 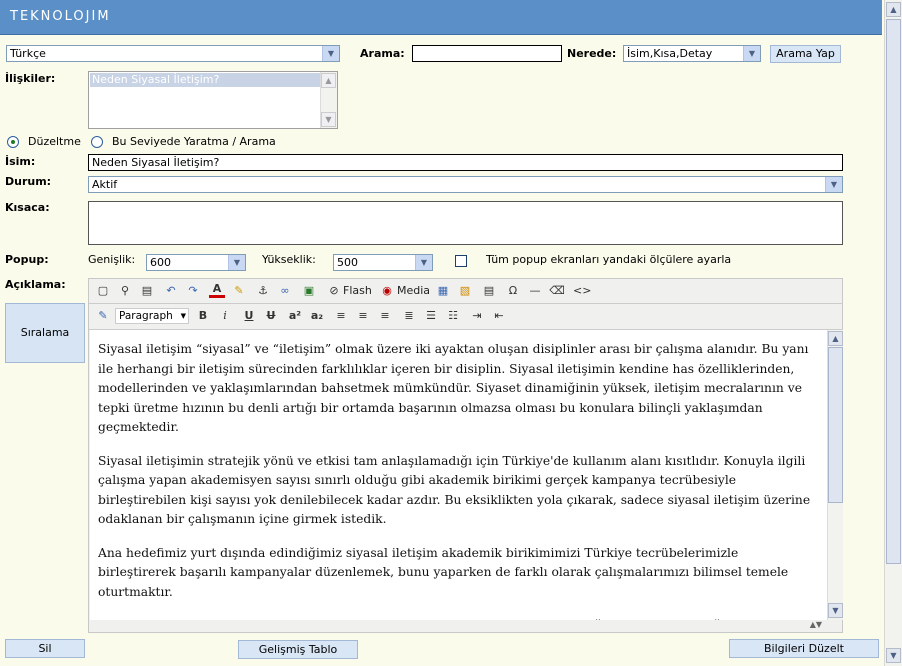 I want to click on relations-scrollbar: ▲ ▼, so click(x=328, y=100).